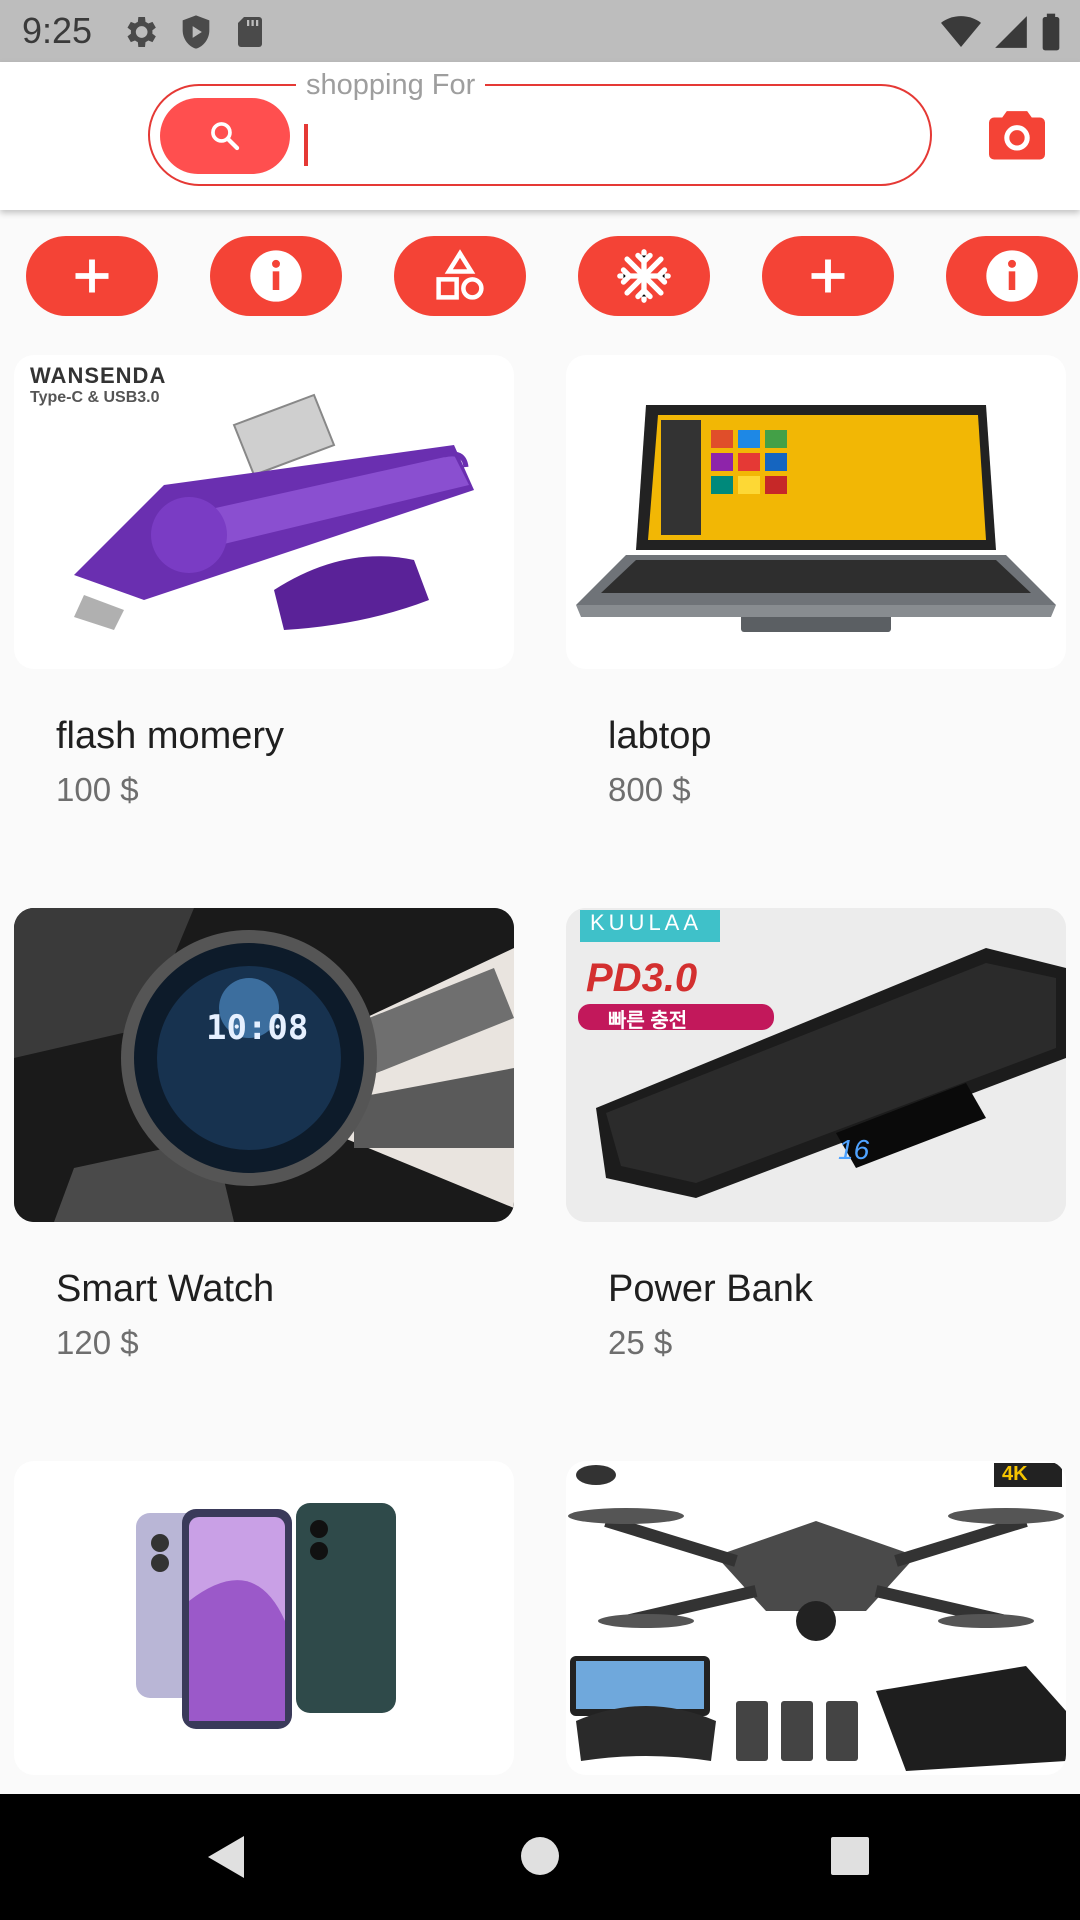  I want to click on shapes-icon, so click(460, 274).